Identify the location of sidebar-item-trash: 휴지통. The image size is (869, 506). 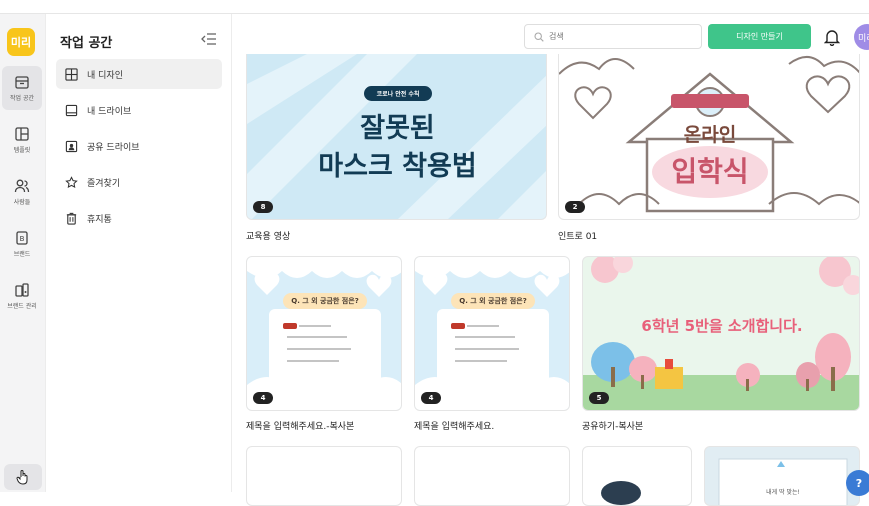
(139, 218).